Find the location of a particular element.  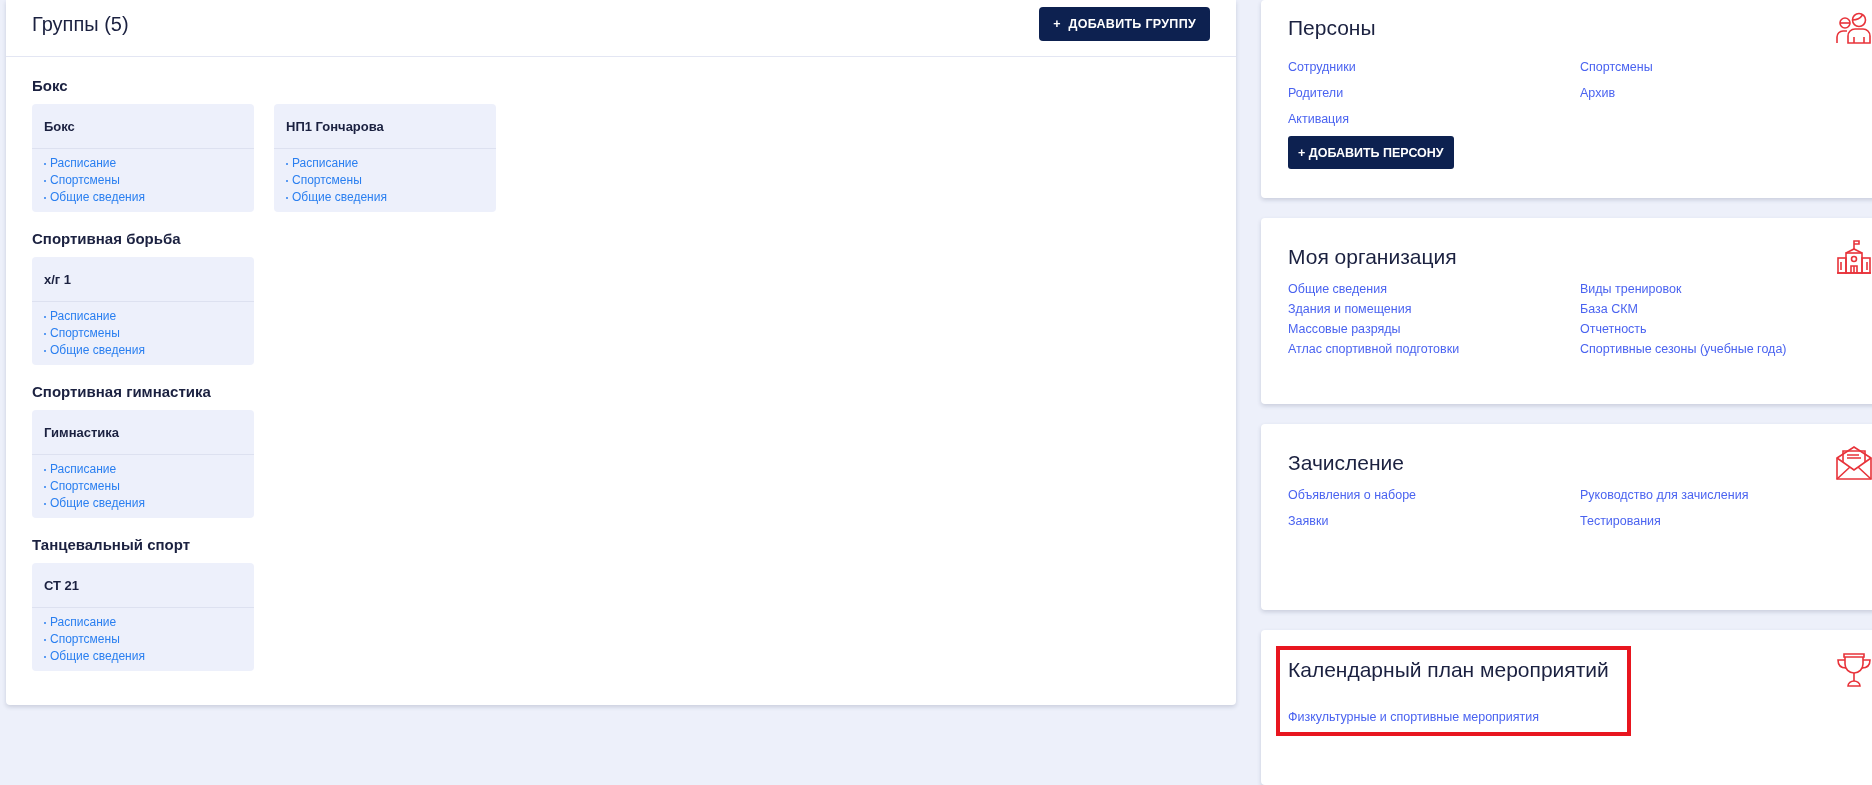

section-link: Атлас спортивной подготовки is located at coordinates (1374, 348).